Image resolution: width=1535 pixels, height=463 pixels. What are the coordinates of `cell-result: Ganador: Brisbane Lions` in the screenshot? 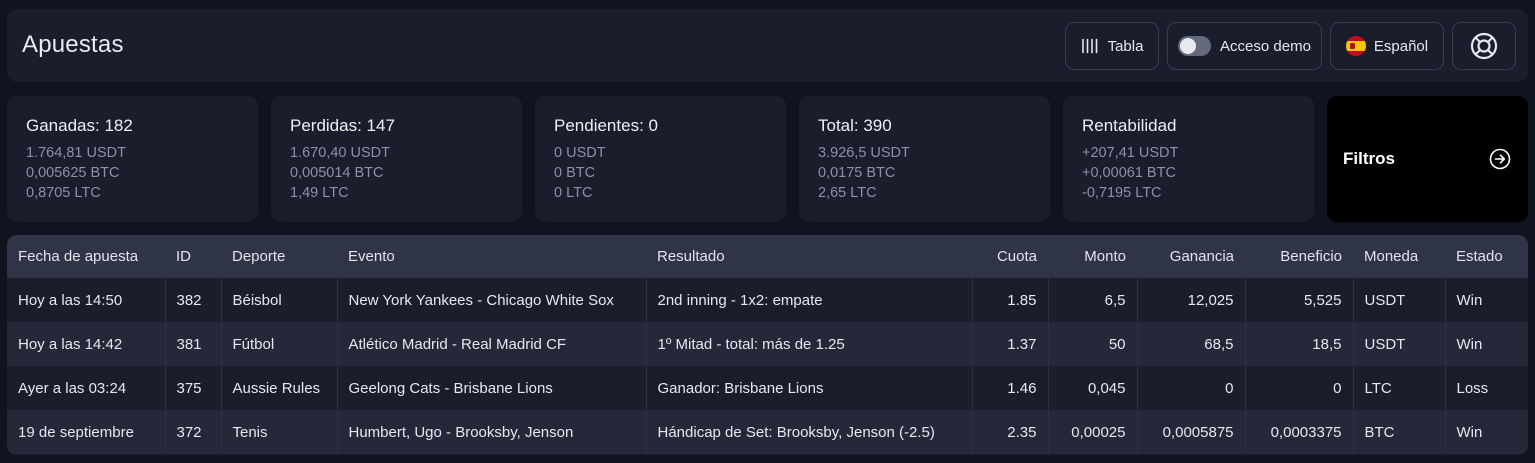 It's located at (808, 388).